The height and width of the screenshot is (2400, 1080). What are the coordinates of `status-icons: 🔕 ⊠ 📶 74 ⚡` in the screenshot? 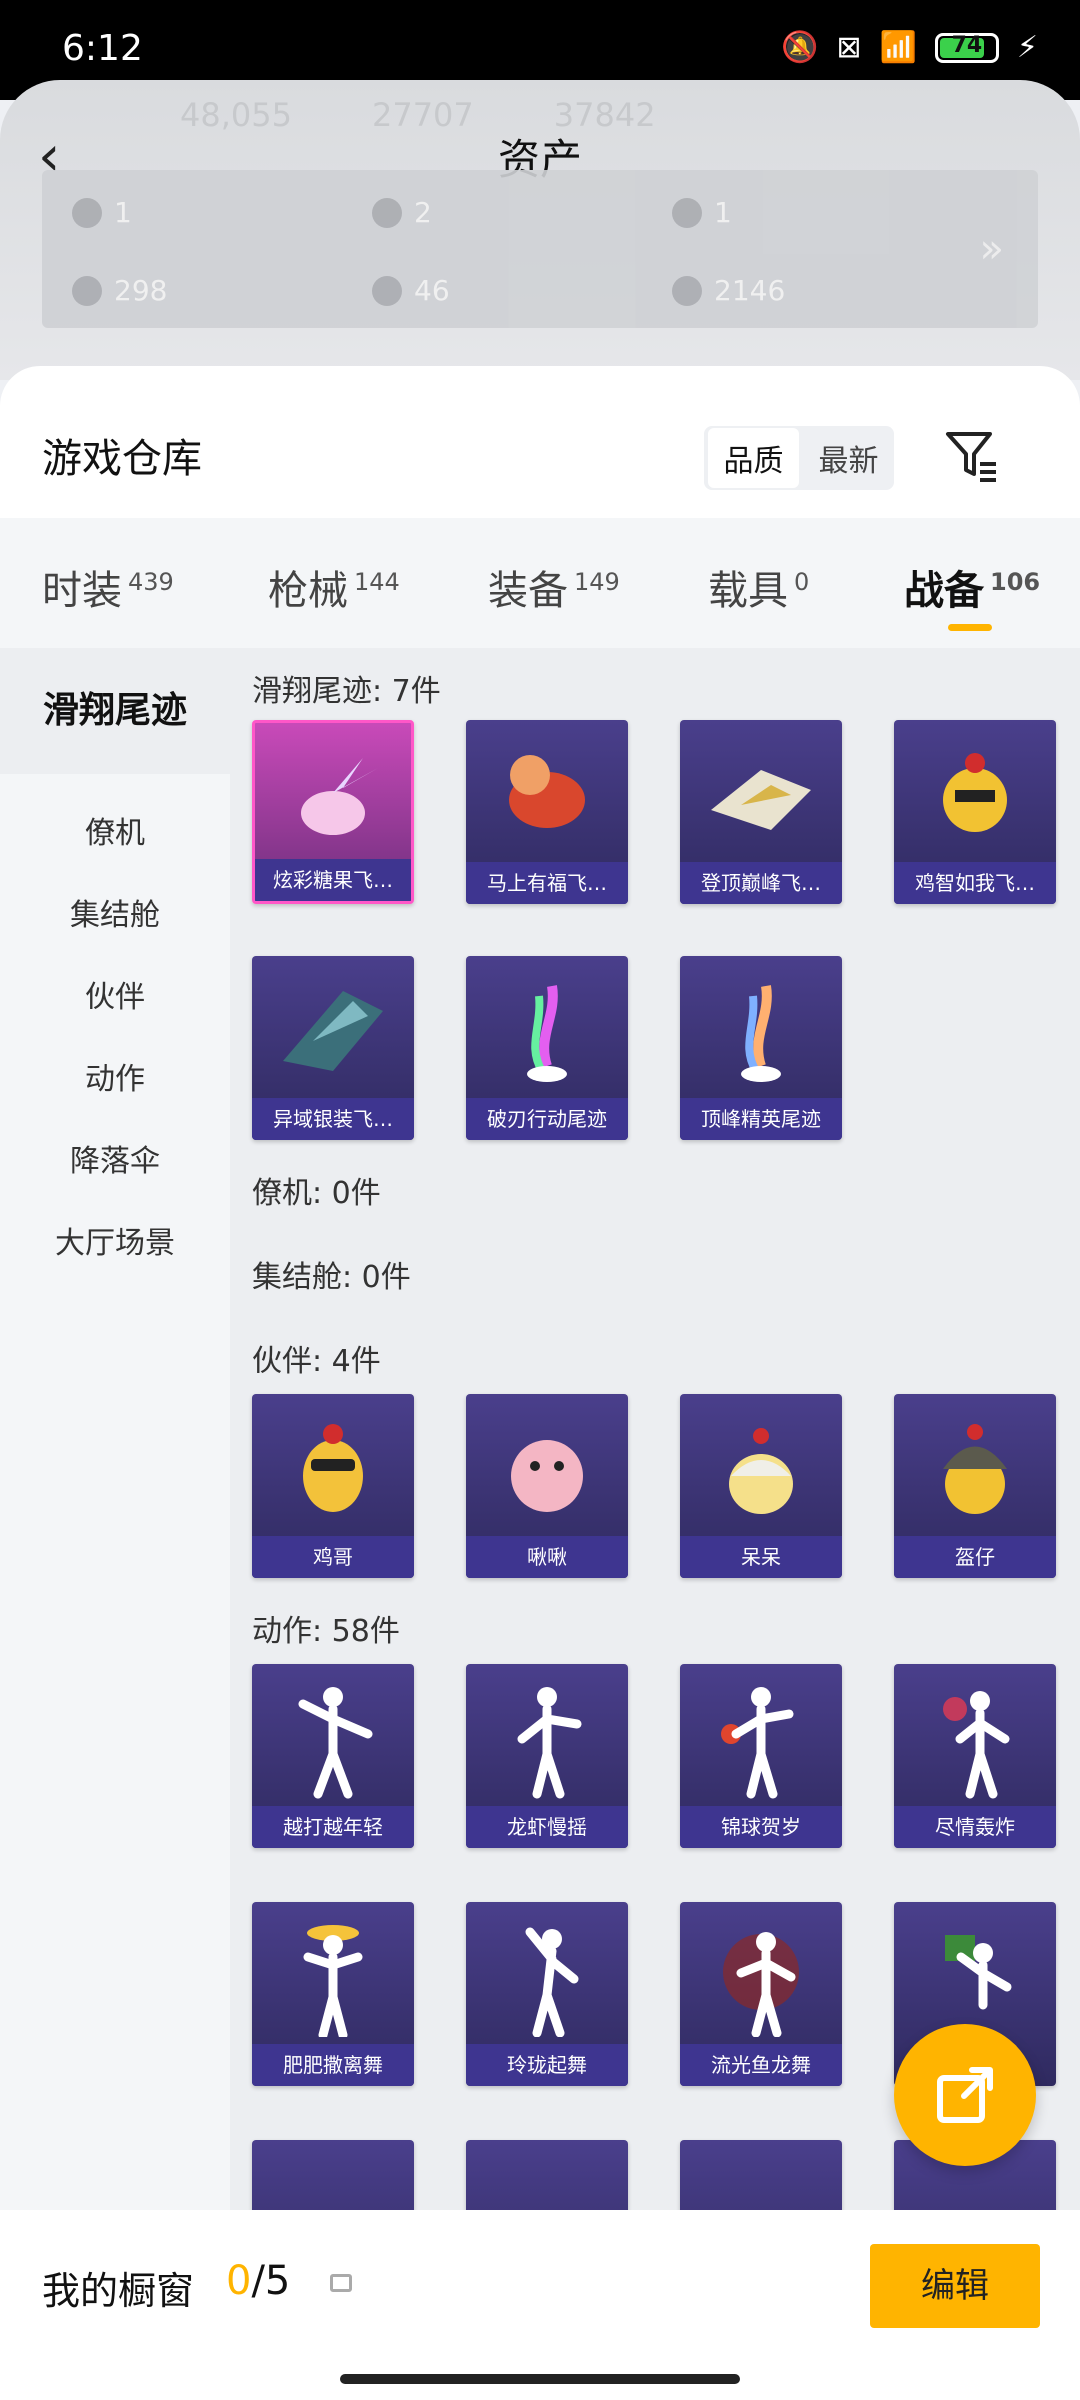 It's located at (909, 47).